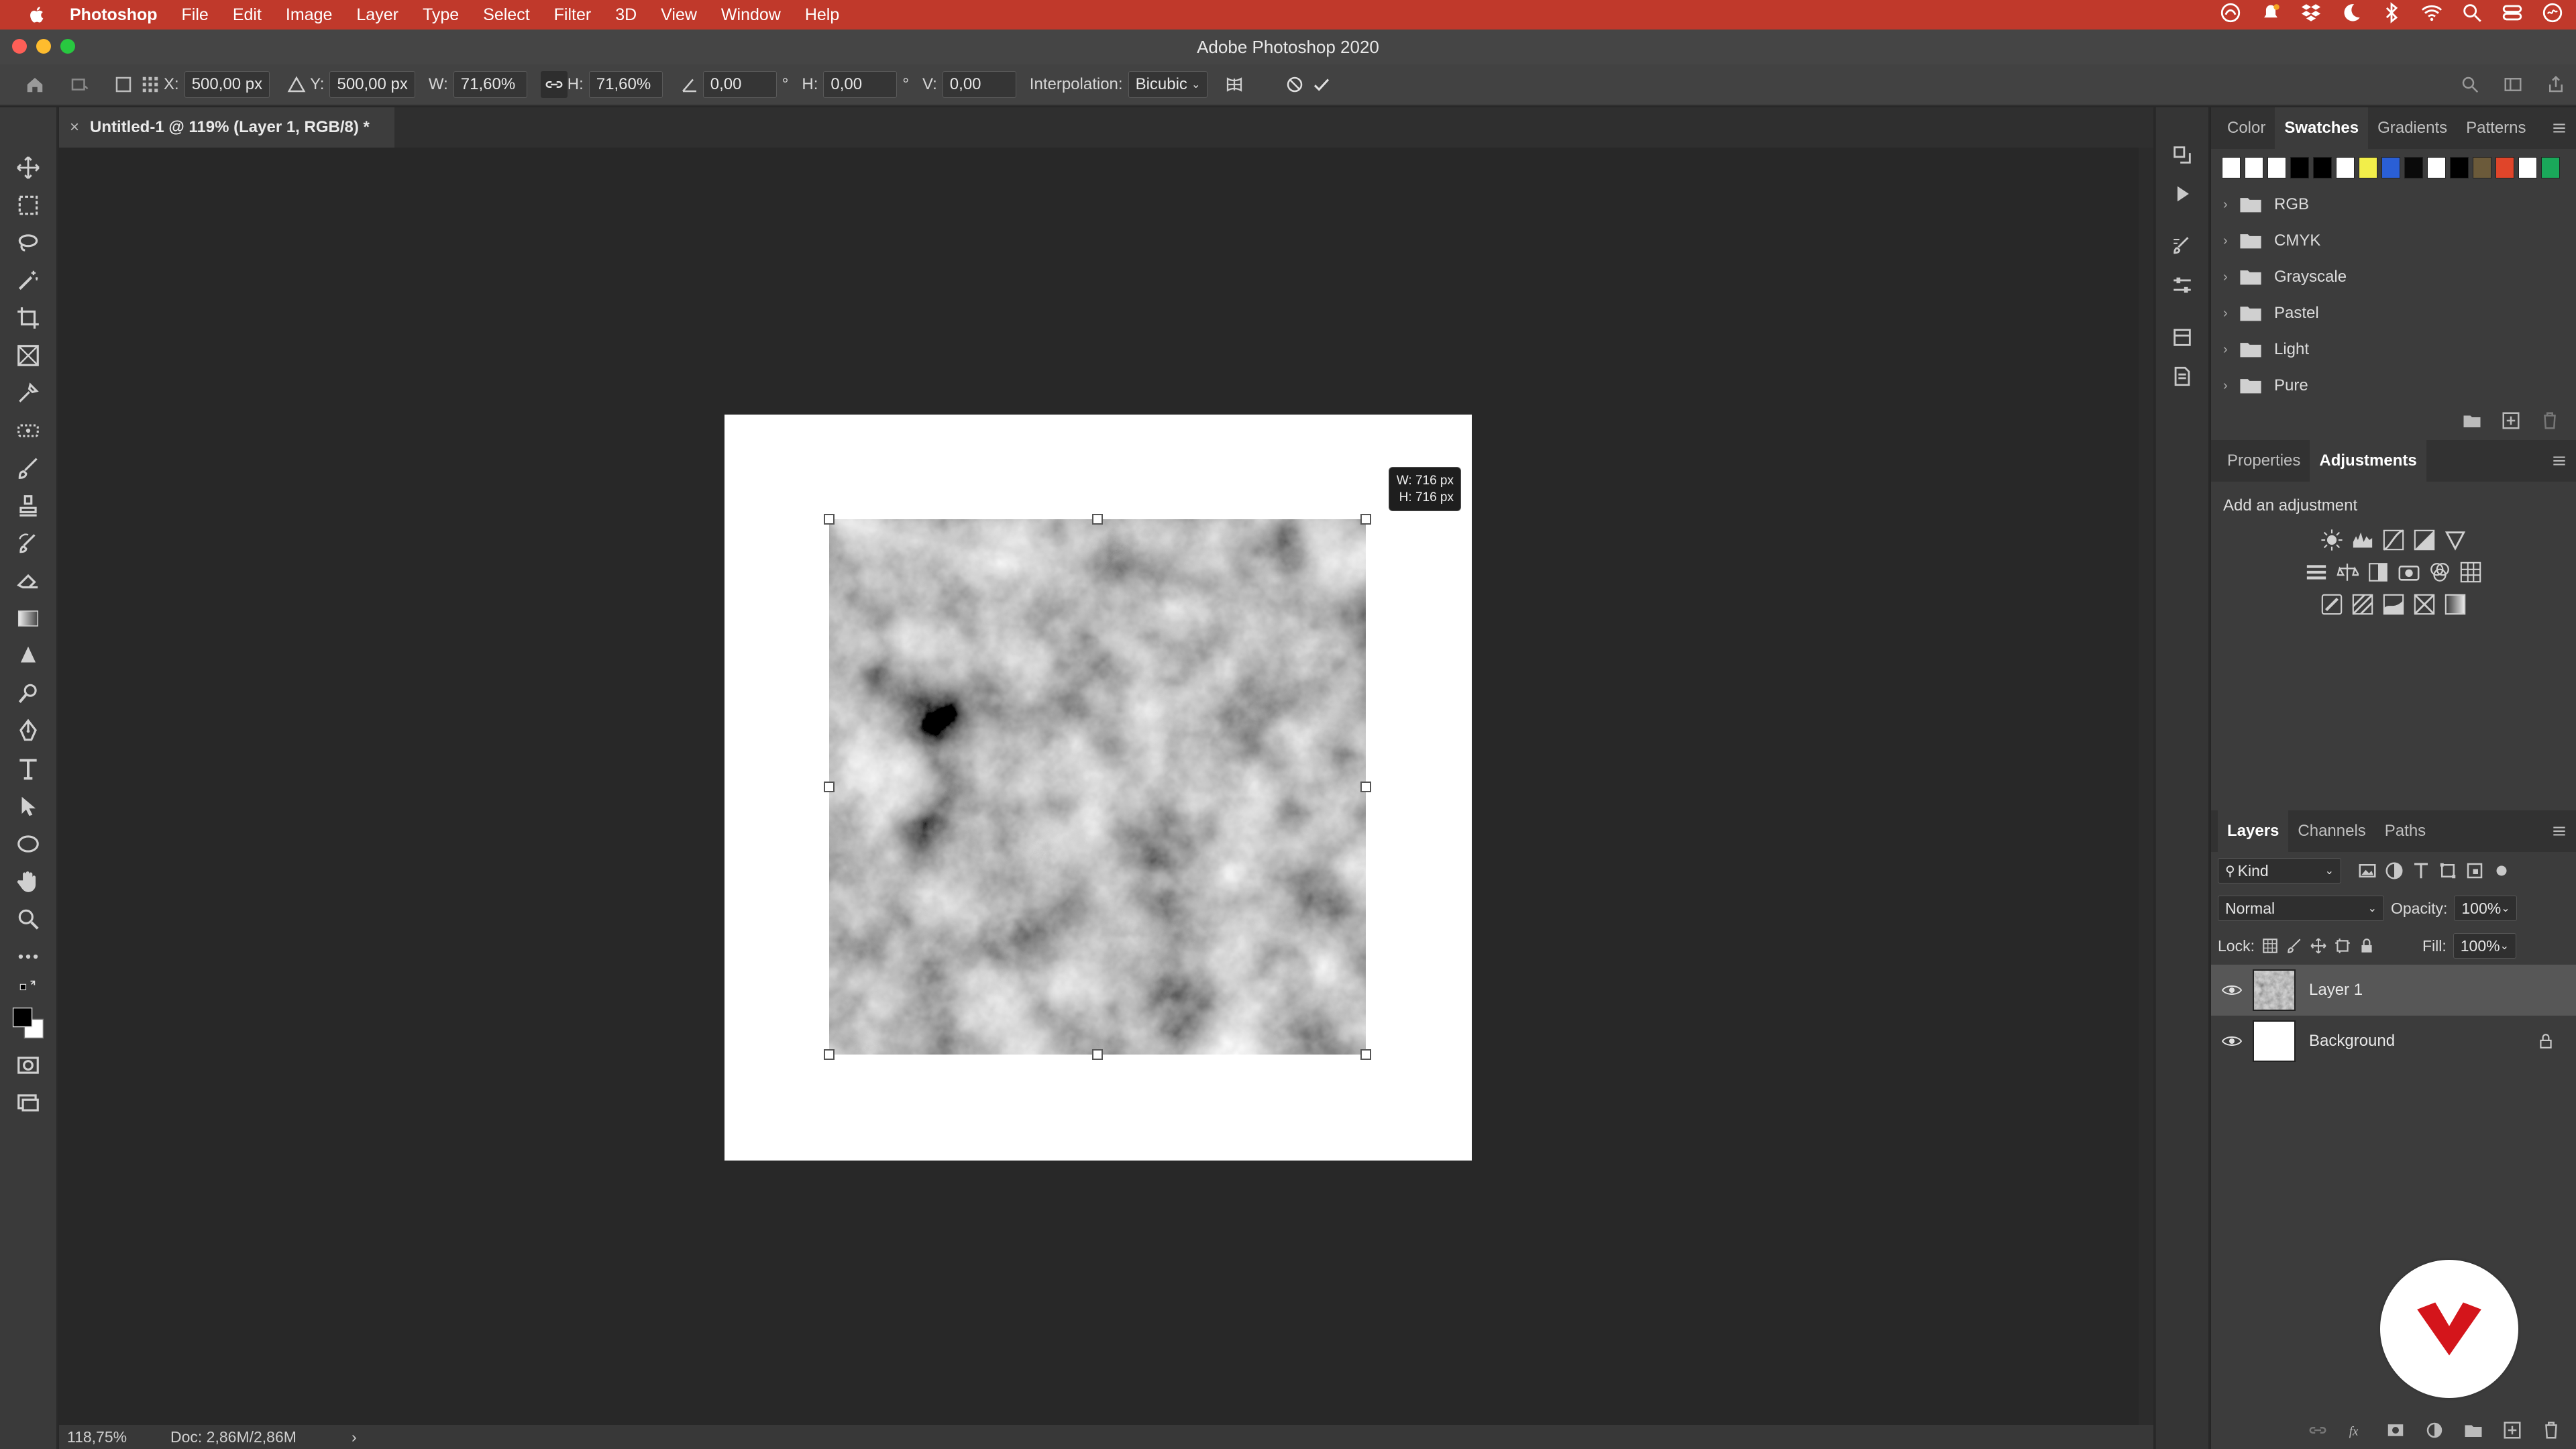  I want to click on ellipse-tool-icon, so click(28, 844).